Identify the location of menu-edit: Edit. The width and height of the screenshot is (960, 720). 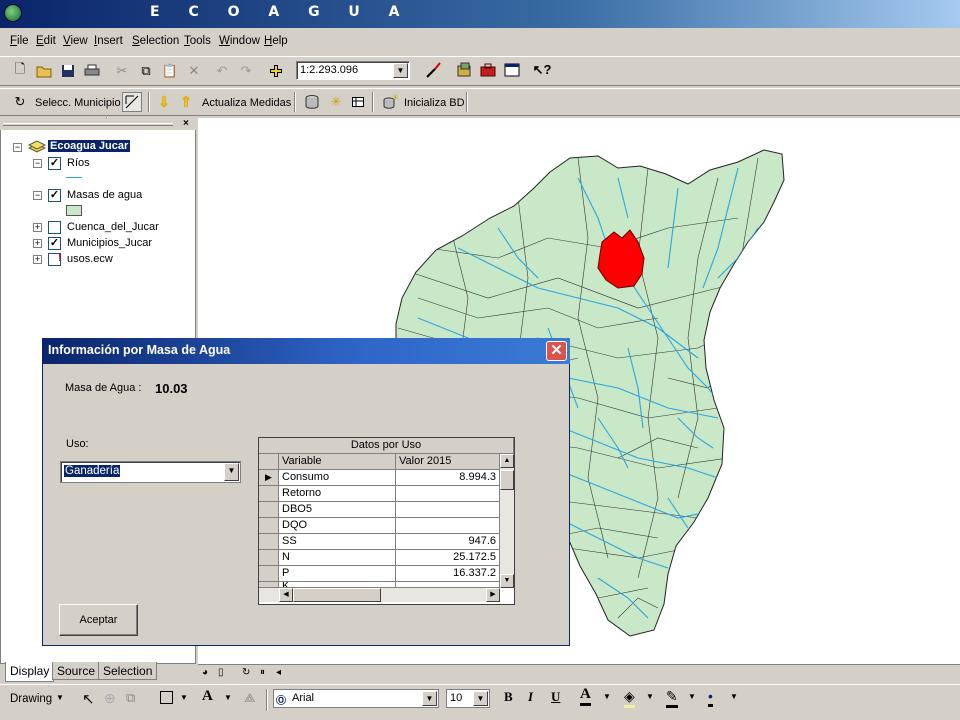
(46, 41).